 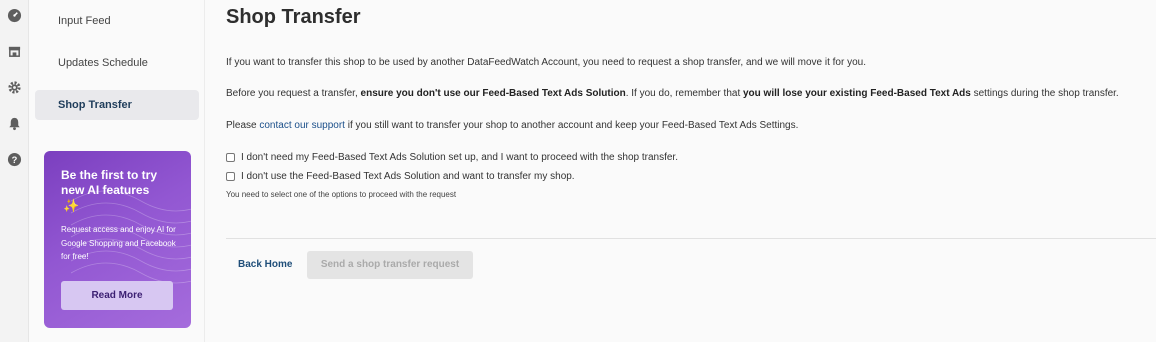 What do you see at coordinates (71, 205) in the screenshot?
I see `sparkles-icon: ✨` at bounding box center [71, 205].